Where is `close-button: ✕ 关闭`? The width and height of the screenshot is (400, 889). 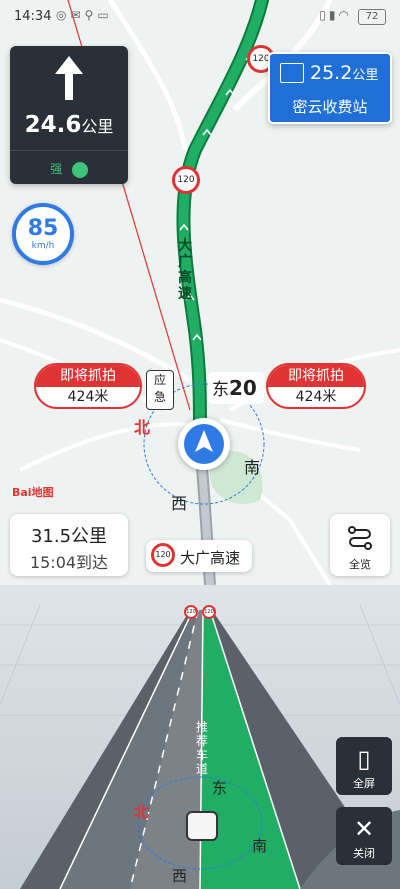
close-button: ✕ 关闭 is located at coordinates (364, 836).